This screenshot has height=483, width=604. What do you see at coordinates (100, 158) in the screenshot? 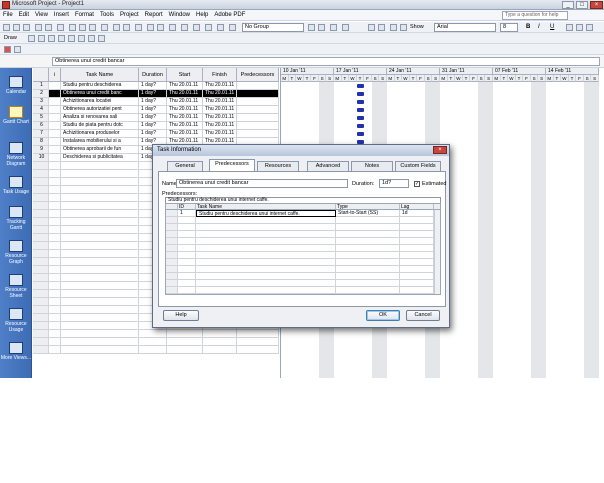
I see `cell-name: Deschiderea si publicitatea` at bounding box center [100, 158].